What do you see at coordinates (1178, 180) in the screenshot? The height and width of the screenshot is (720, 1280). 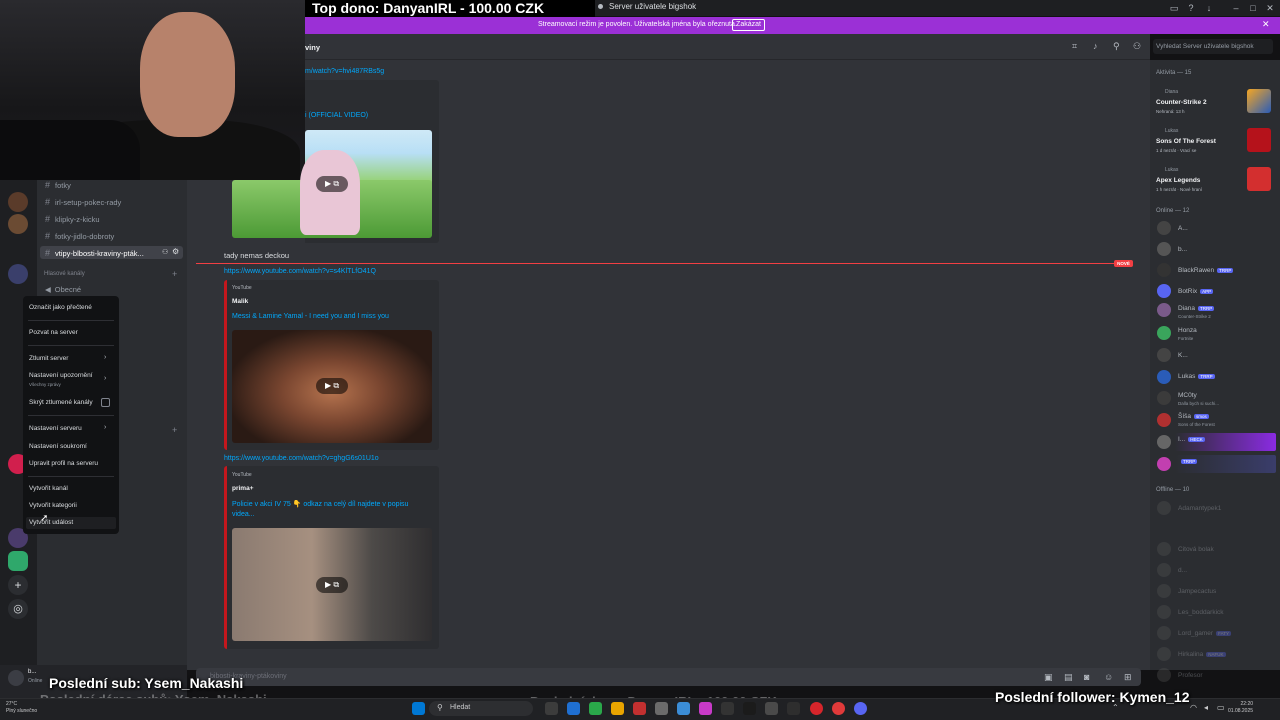 I see `activity-game: Apex Legends` at bounding box center [1178, 180].